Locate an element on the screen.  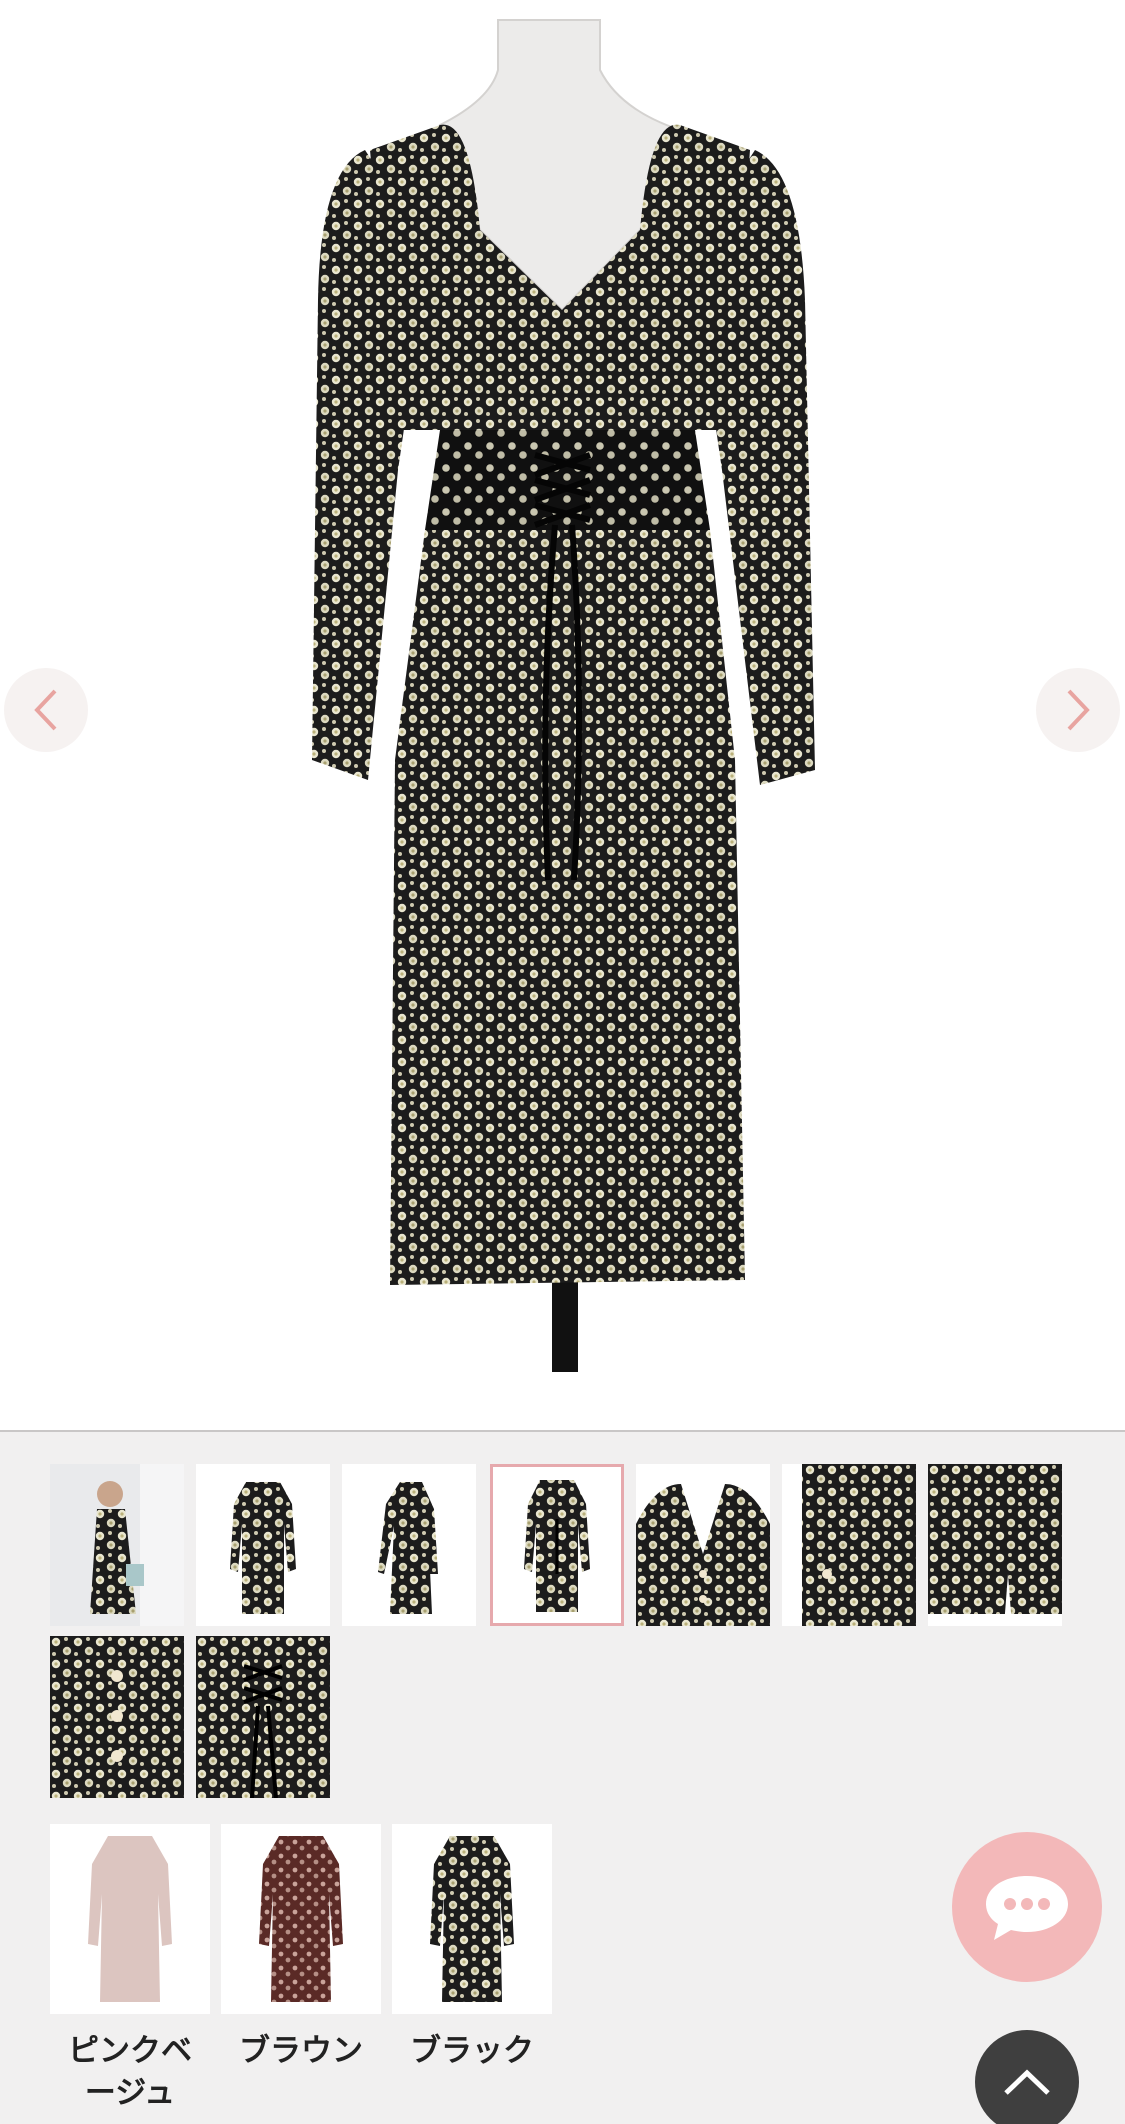
thumbnail-laceup is located at coordinates (263, 1717).